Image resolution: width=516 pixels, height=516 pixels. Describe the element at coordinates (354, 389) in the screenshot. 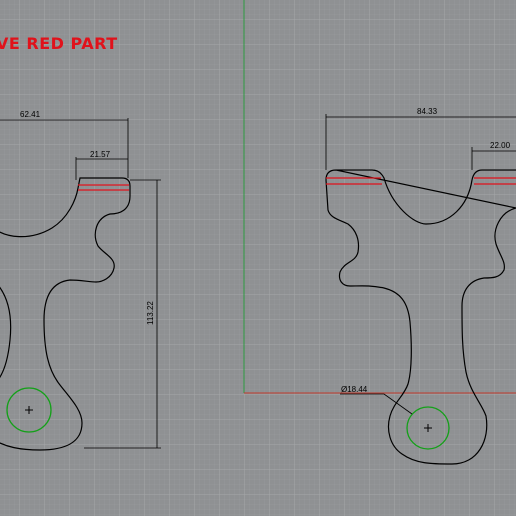

I see `right-hole-diameter-dim: Ø18.44` at that location.